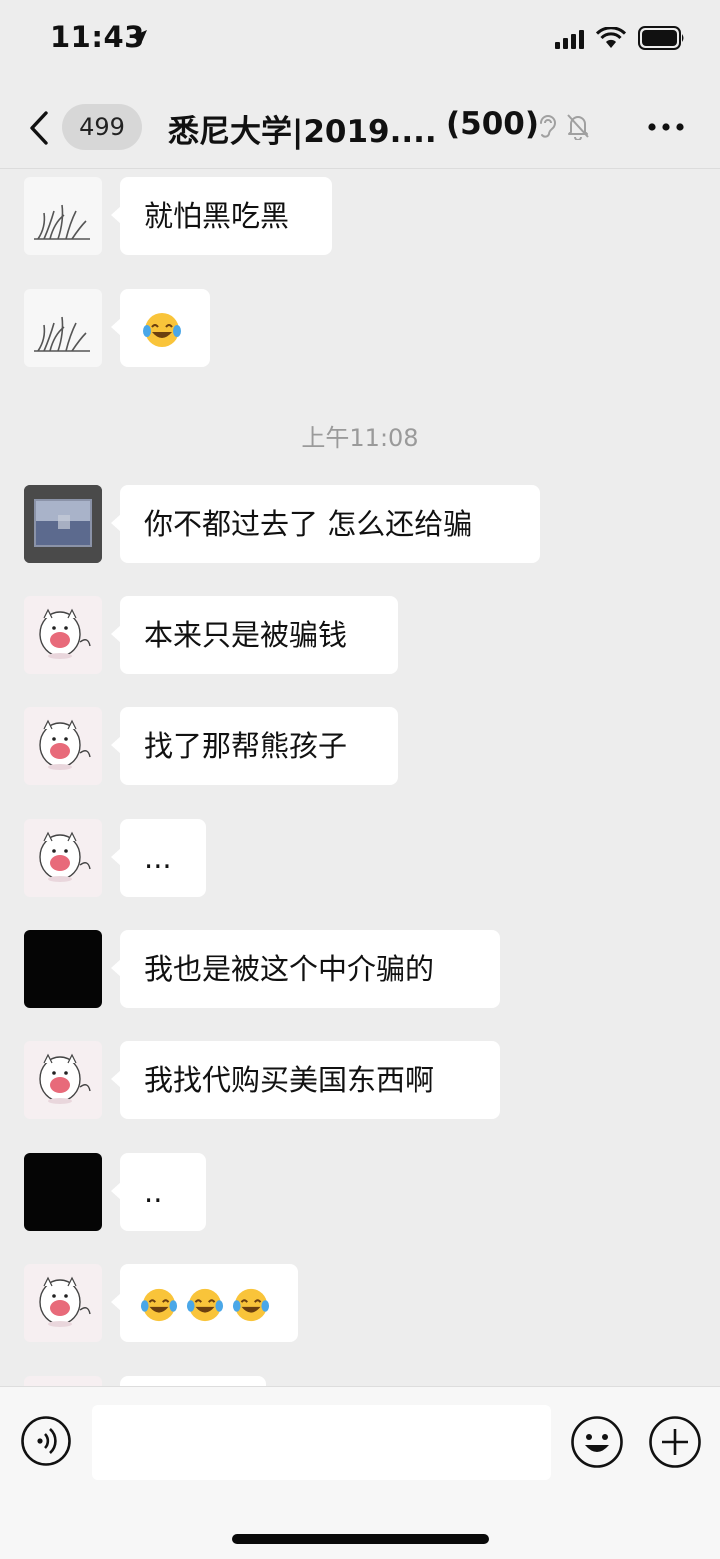  I want to click on home-indicator, so click(360, 1539).